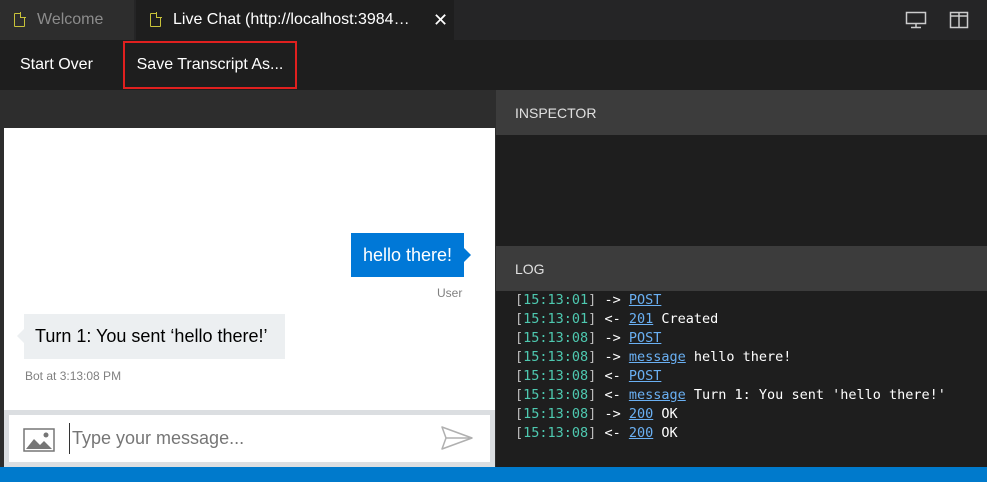 Image resolution: width=987 pixels, height=482 pixels. What do you see at coordinates (457, 438) in the screenshot?
I see `send-icon` at bounding box center [457, 438].